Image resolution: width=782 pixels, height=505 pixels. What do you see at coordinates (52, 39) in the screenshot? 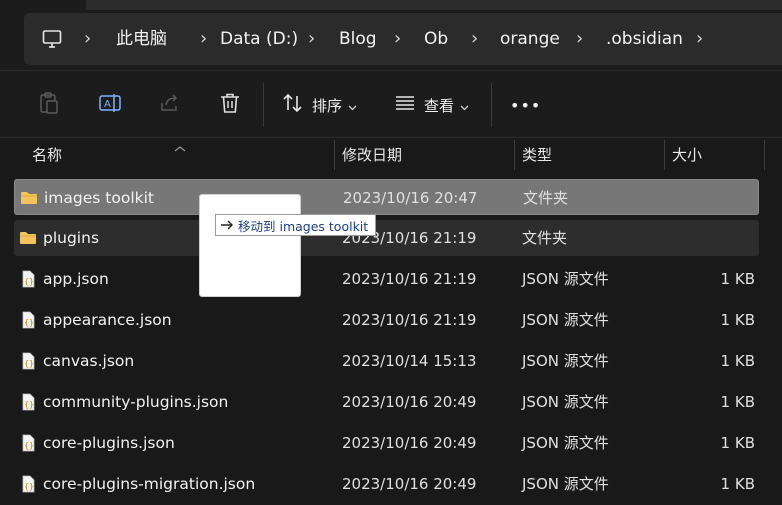
I see `computer-icon` at bounding box center [52, 39].